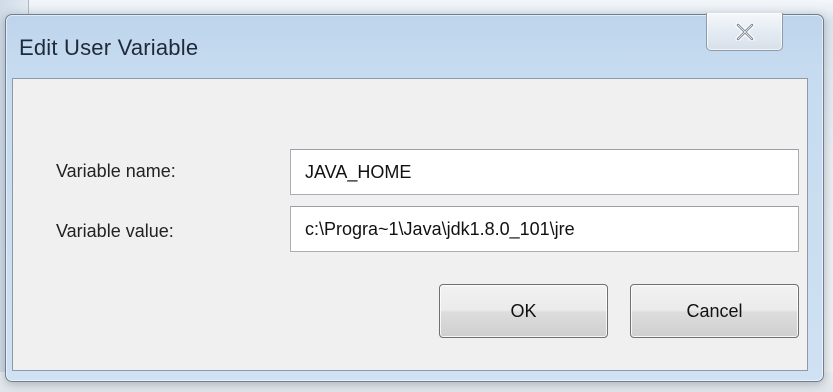 Image resolution: width=833 pixels, height=392 pixels. What do you see at coordinates (116, 171) in the screenshot?
I see `variable-name-label: Variable name:` at bounding box center [116, 171].